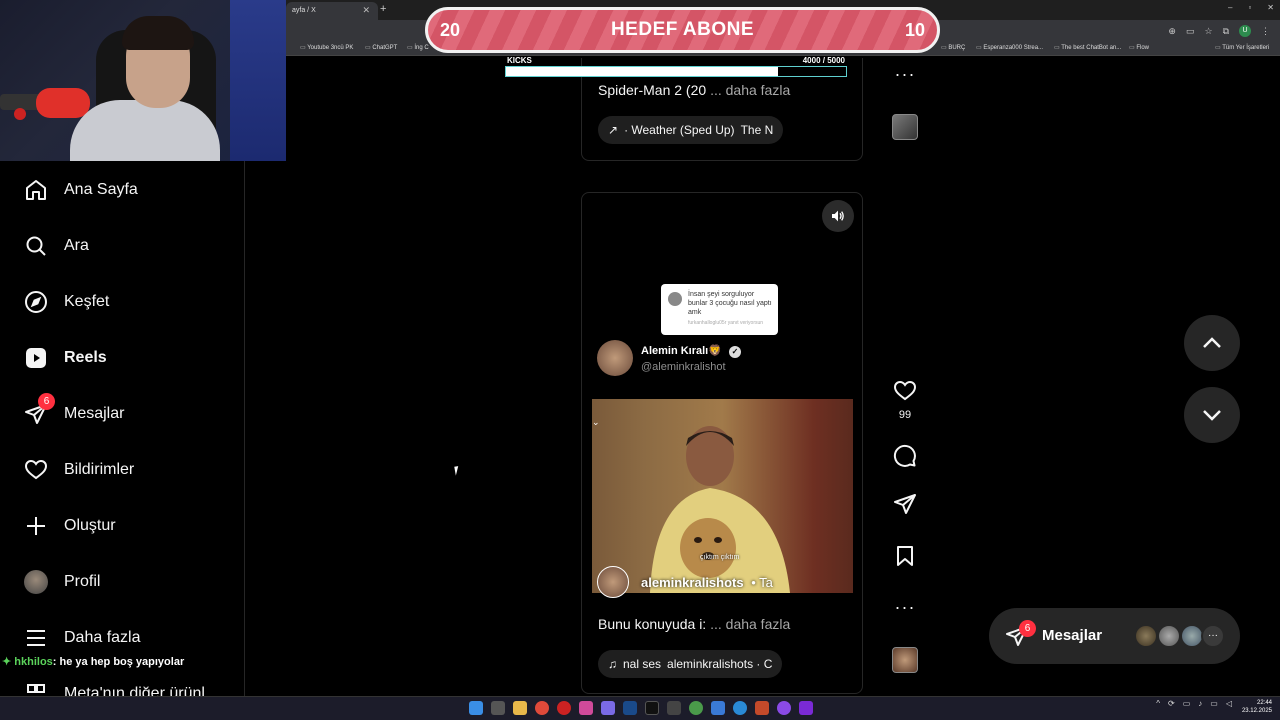 This screenshot has height=720, width=1280. Describe the element at coordinates (838, 216) in the screenshot. I see `sound-toggle-button` at that location.